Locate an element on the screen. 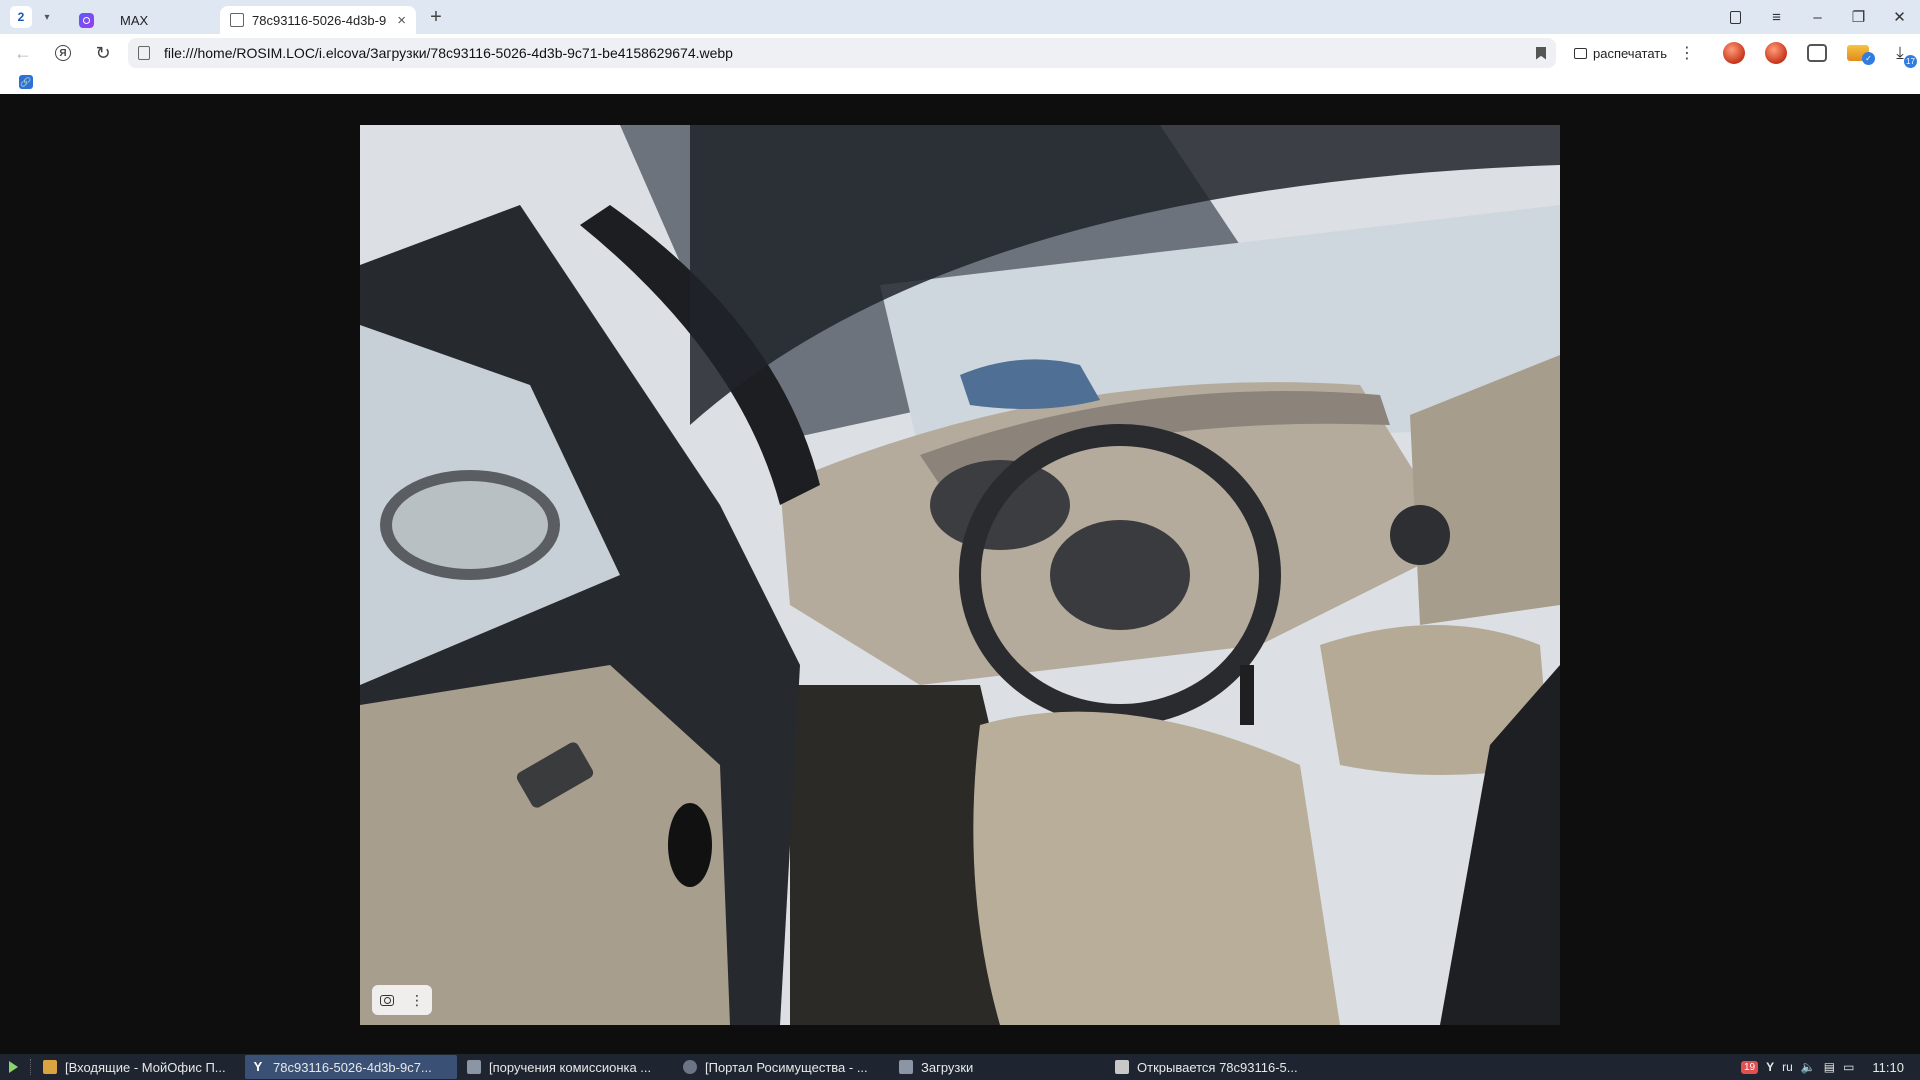 The height and width of the screenshot is (1080, 1920). taskbar-separator is located at coordinates (31, 1067).